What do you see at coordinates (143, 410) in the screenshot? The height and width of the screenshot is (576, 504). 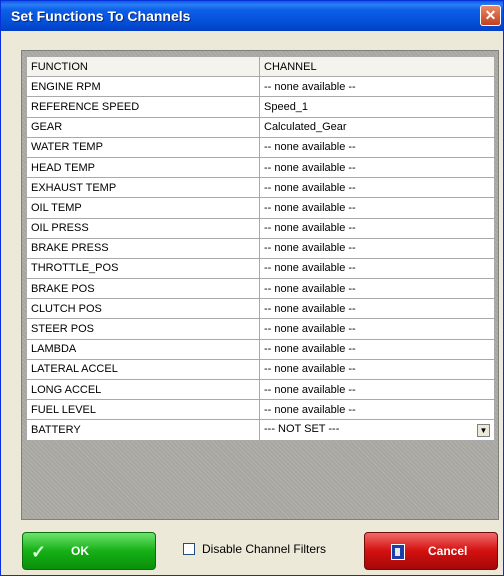 I see `function-cell: FUEL LEVEL` at bounding box center [143, 410].